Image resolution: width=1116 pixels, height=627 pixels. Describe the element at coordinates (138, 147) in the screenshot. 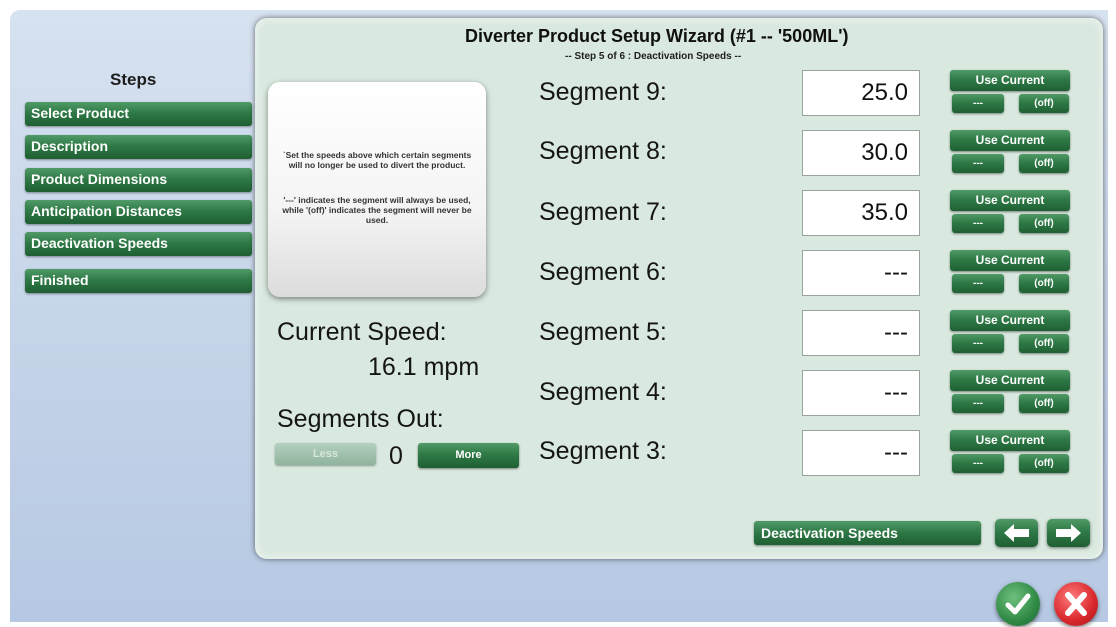

I see `step-description: Description` at that location.